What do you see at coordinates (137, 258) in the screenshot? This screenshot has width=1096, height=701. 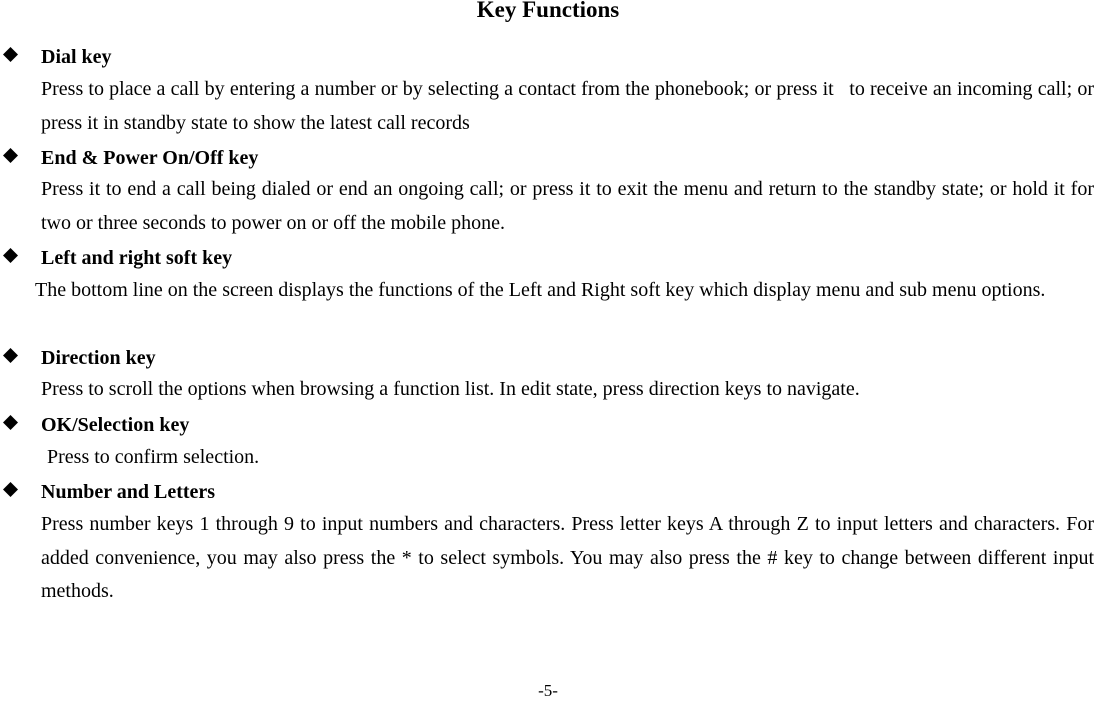 I see `section-heading: Left and right soft key` at bounding box center [137, 258].